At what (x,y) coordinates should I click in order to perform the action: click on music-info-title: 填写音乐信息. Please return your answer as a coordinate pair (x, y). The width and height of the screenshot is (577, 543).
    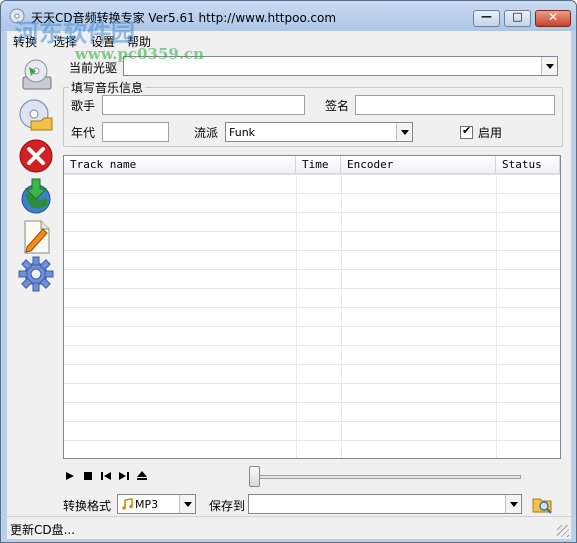
    Looking at the image, I should click on (107, 87).